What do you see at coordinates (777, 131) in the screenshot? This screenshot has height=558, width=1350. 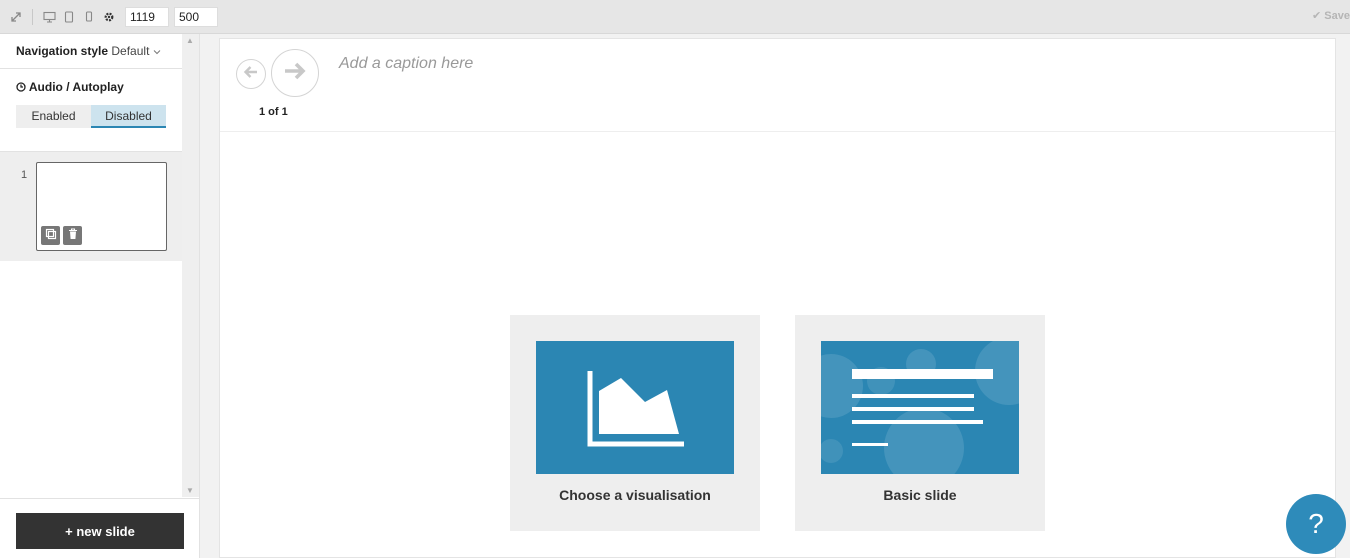 I see `caption-divider` at bounding box center [777, 131].